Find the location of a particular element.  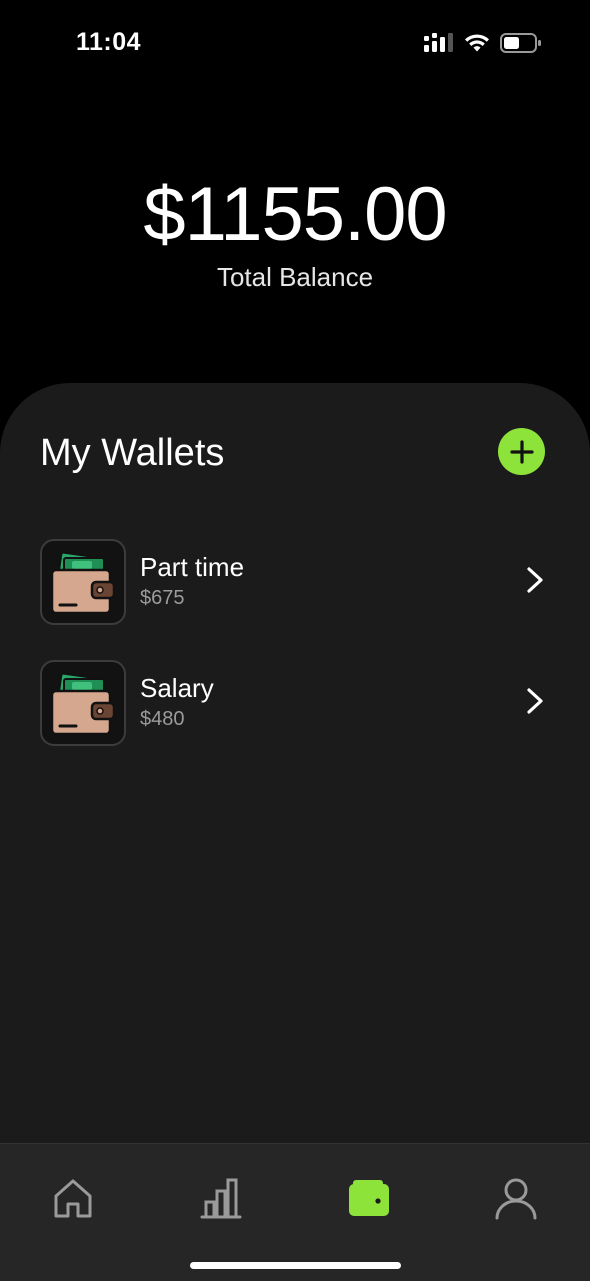

total-balance-amount: $1155.00 is located at coordinates (295, 214).